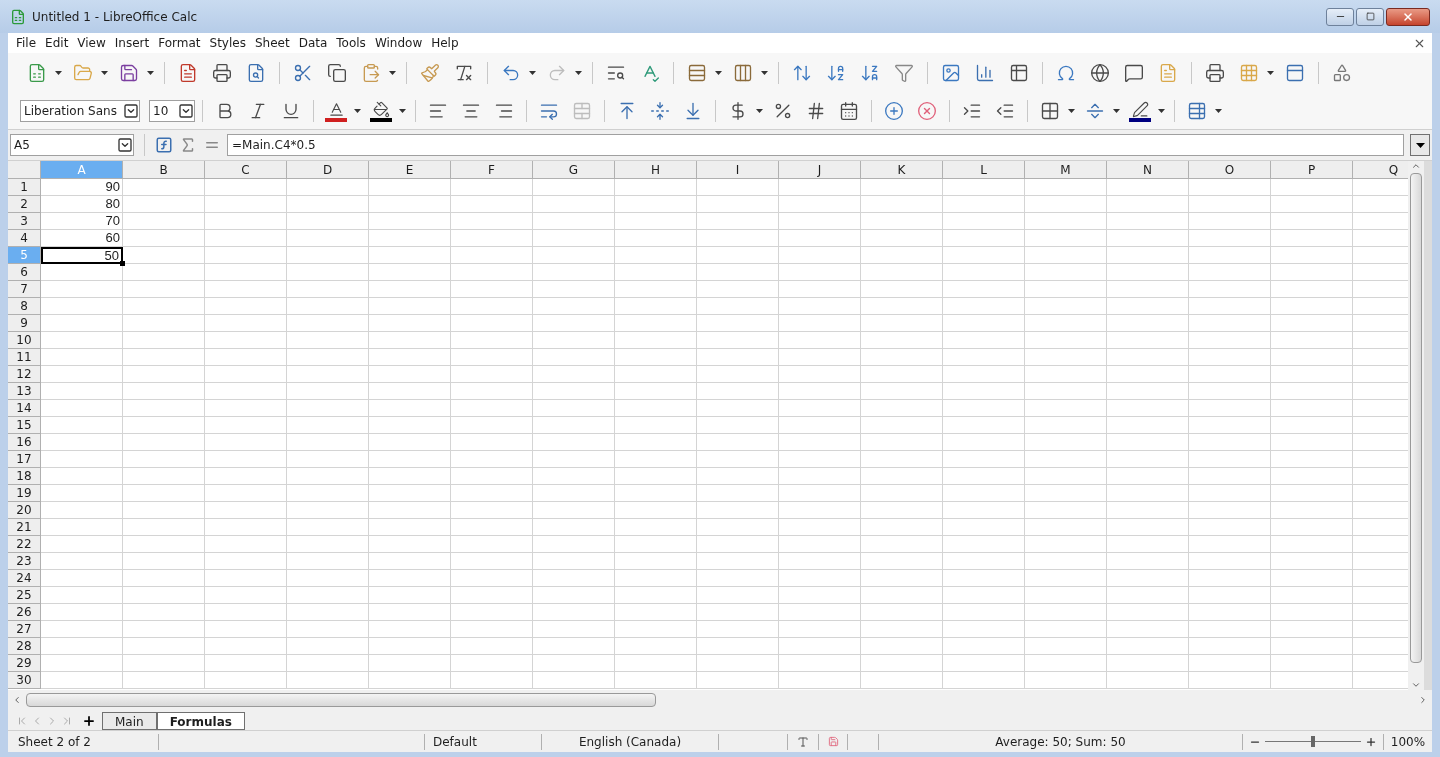 The height and width of the screenshot is (757, 1440). Describe the element at coordinates (630, 742) in the screenshot. I see `language: English (Canada)` at that location.